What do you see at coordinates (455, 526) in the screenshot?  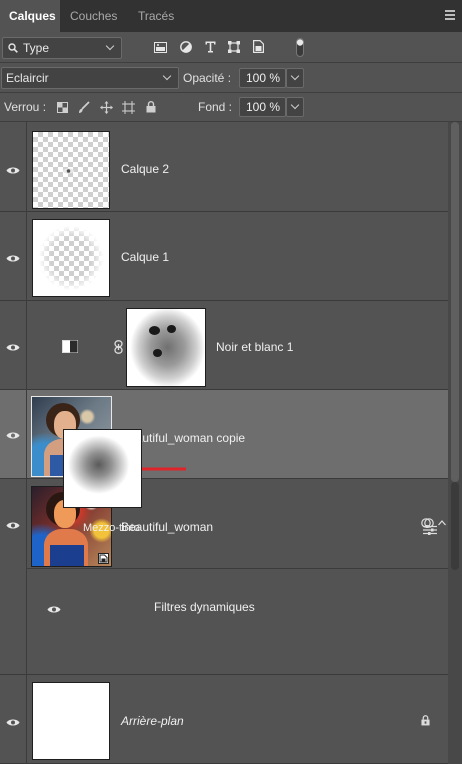 I see `scrollbar-thumb` at bounding box center [455, 526].